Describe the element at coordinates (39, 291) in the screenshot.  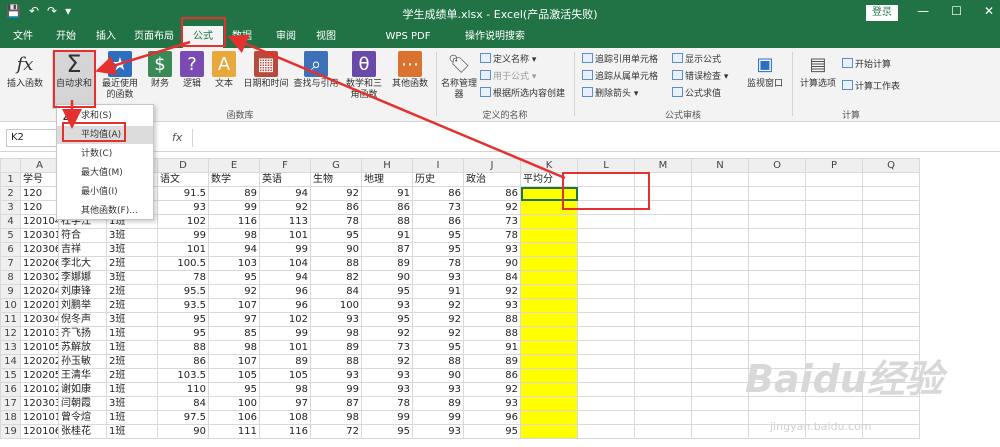
I see `cell: 120204` at that location.